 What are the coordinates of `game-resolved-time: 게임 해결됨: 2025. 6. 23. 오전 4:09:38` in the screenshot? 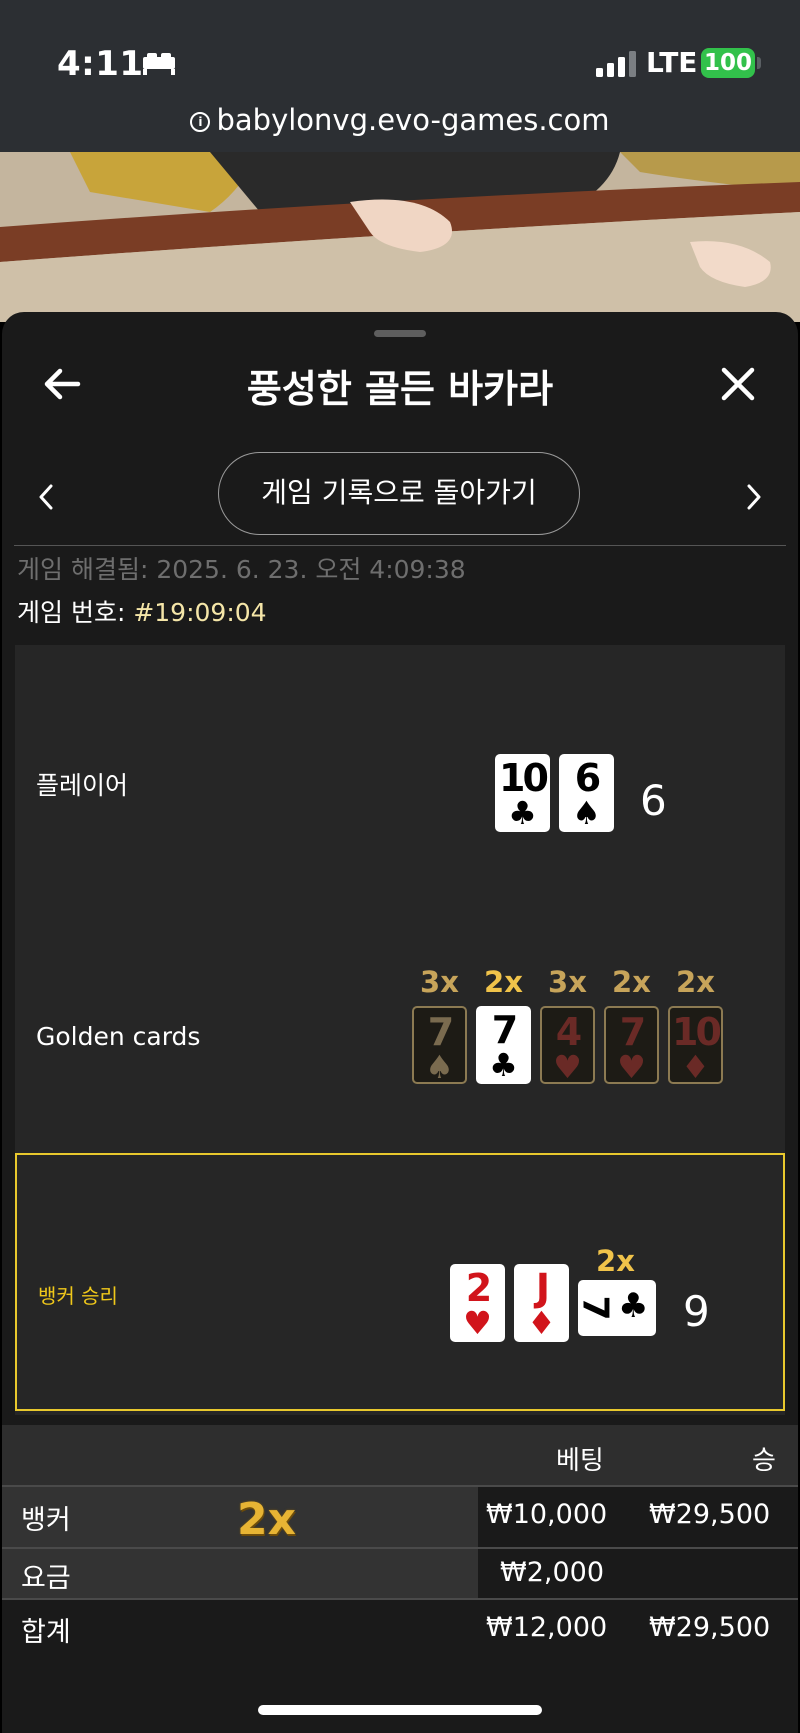 It's located at (241, 569).